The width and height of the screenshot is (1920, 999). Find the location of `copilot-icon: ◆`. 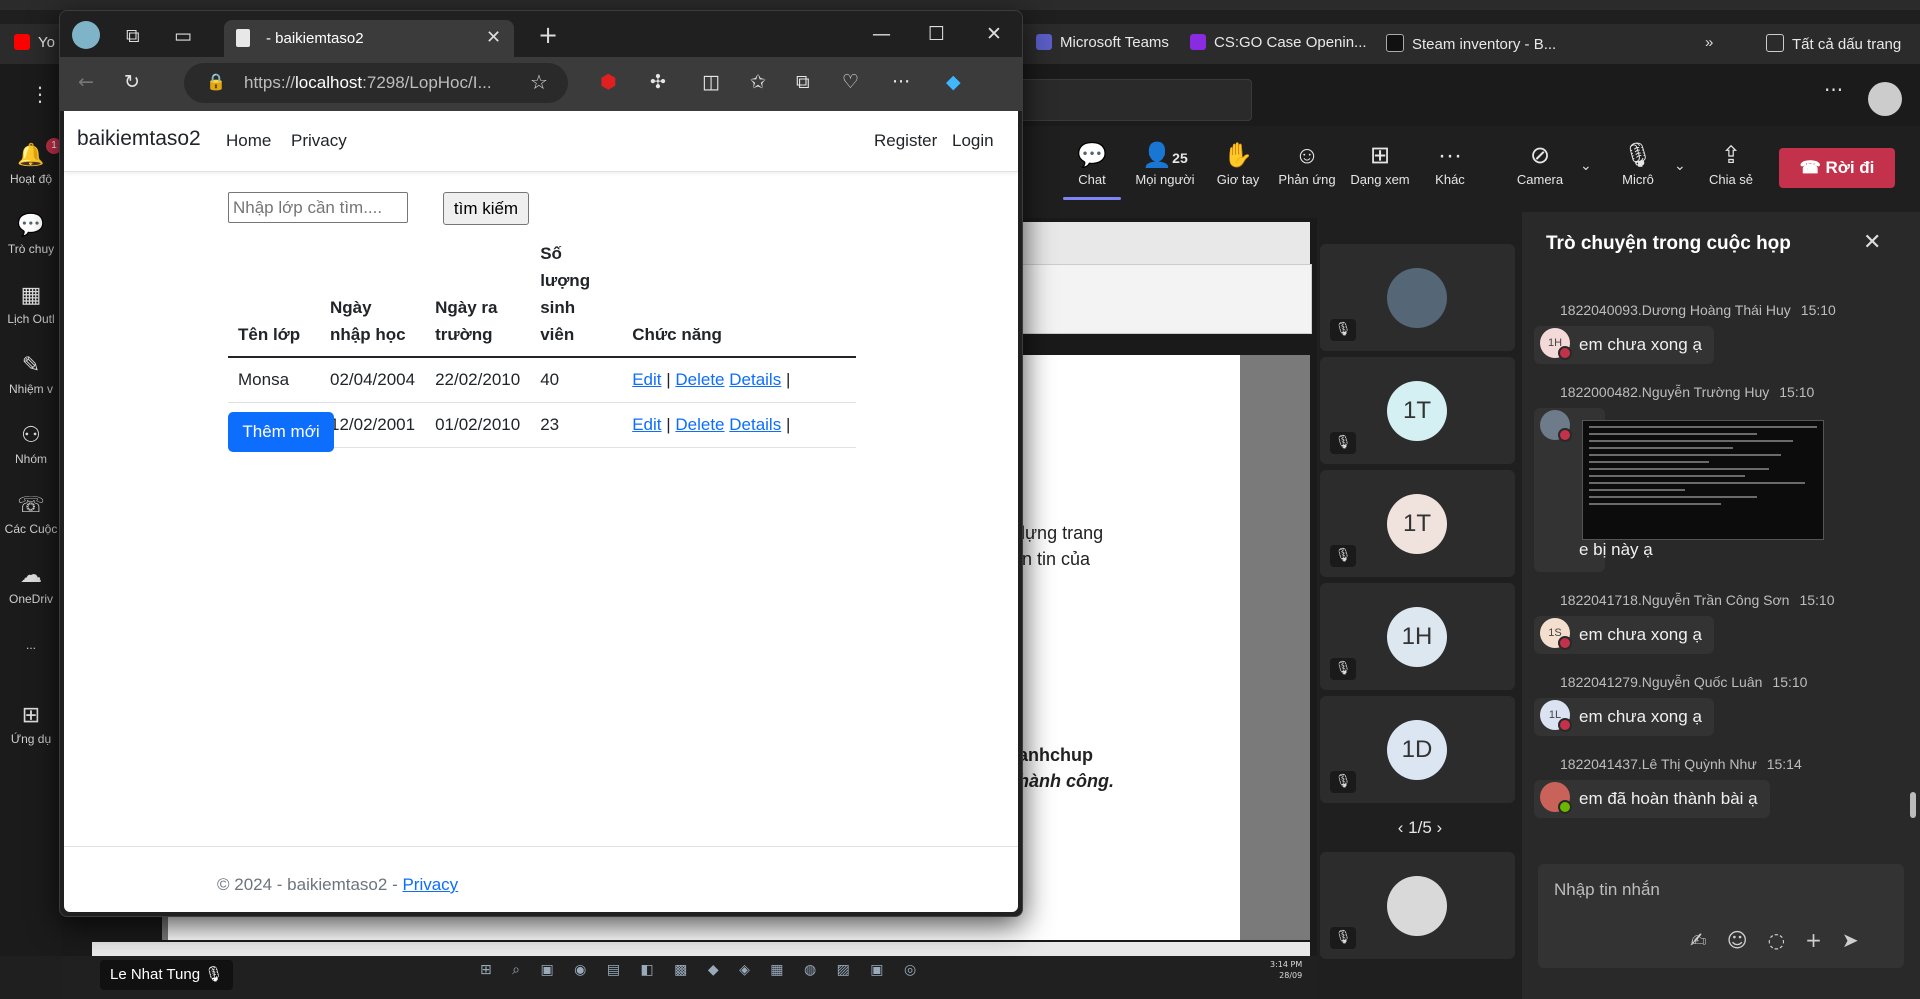

copilot-icon: ◆ is located at coordinates (953, 82).